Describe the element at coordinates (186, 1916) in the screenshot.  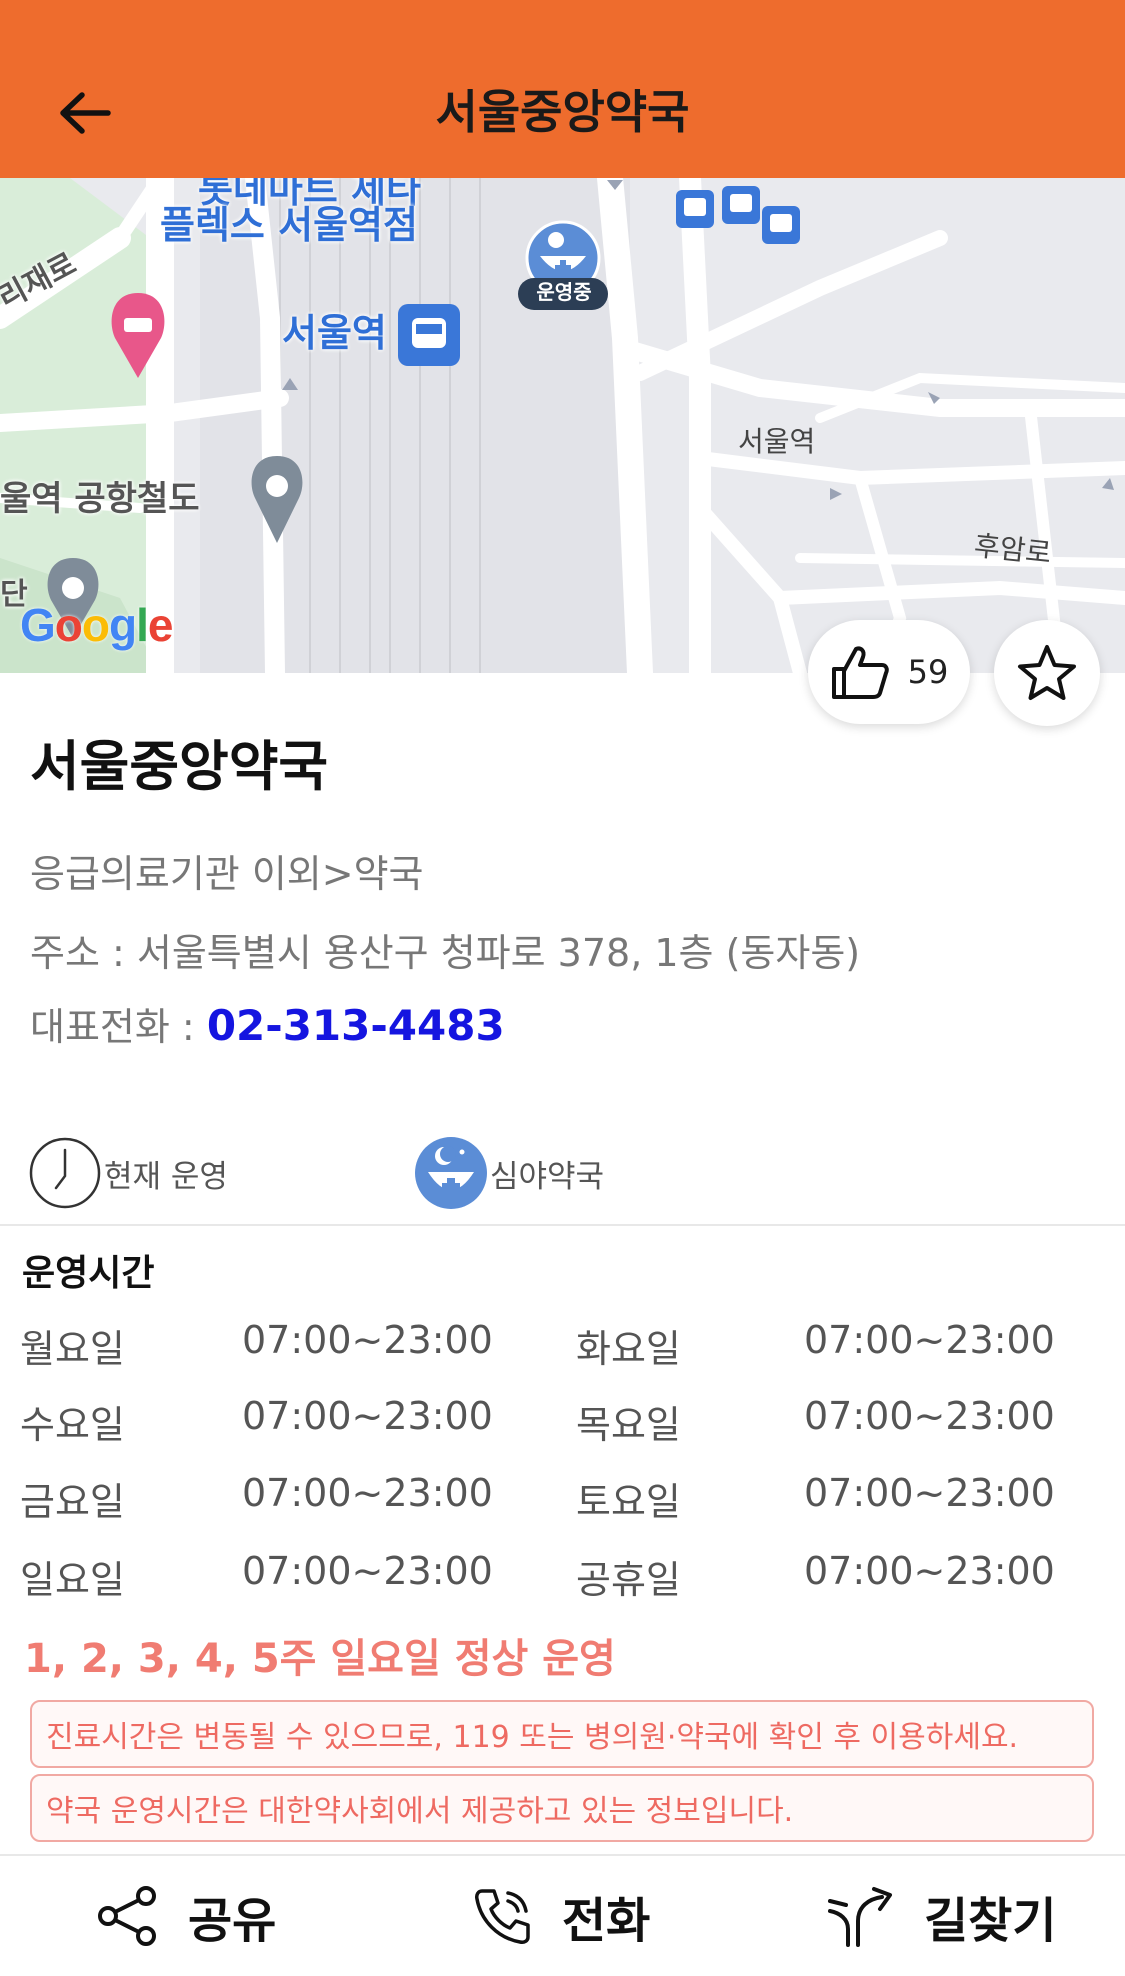
I see `share-button: 공유` at that location.